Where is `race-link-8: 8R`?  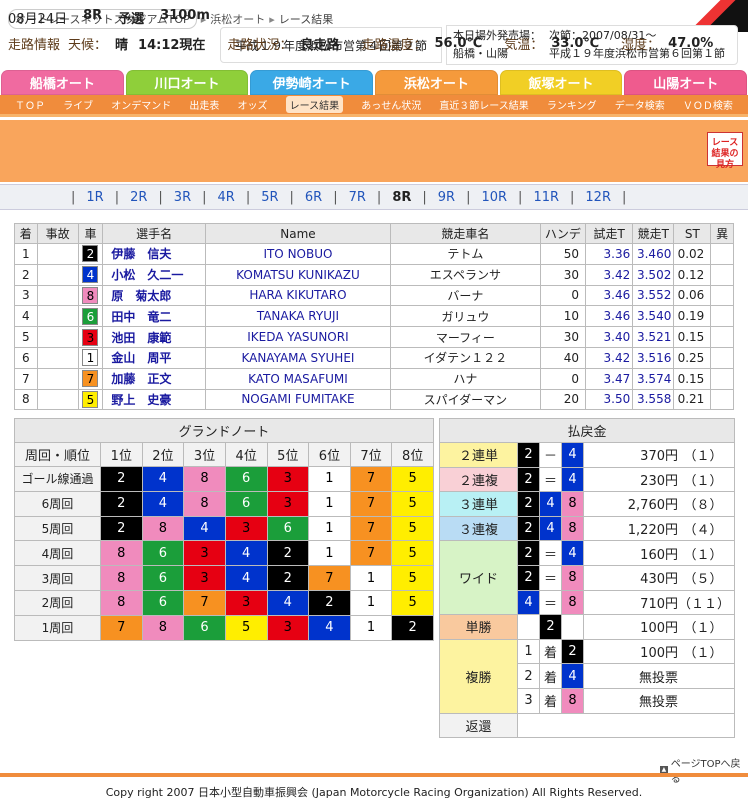 race-link-8: 8R is located at coordinates (401, 197).